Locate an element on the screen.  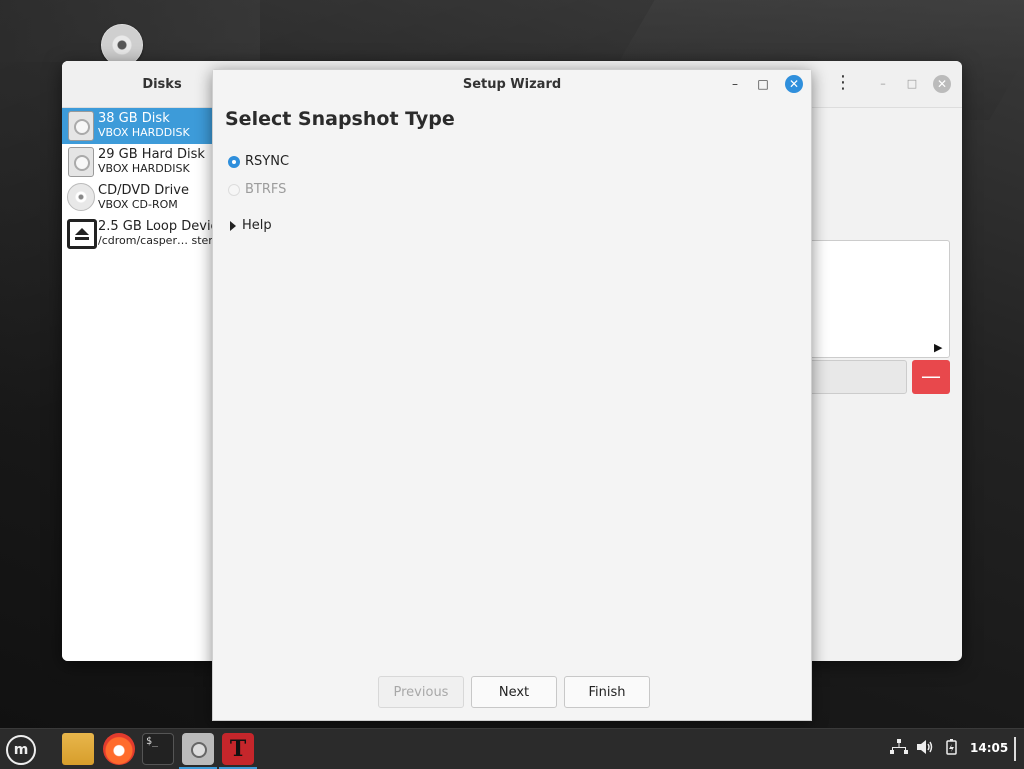
timeshift-icon: T is located at coordinates (238, 749).